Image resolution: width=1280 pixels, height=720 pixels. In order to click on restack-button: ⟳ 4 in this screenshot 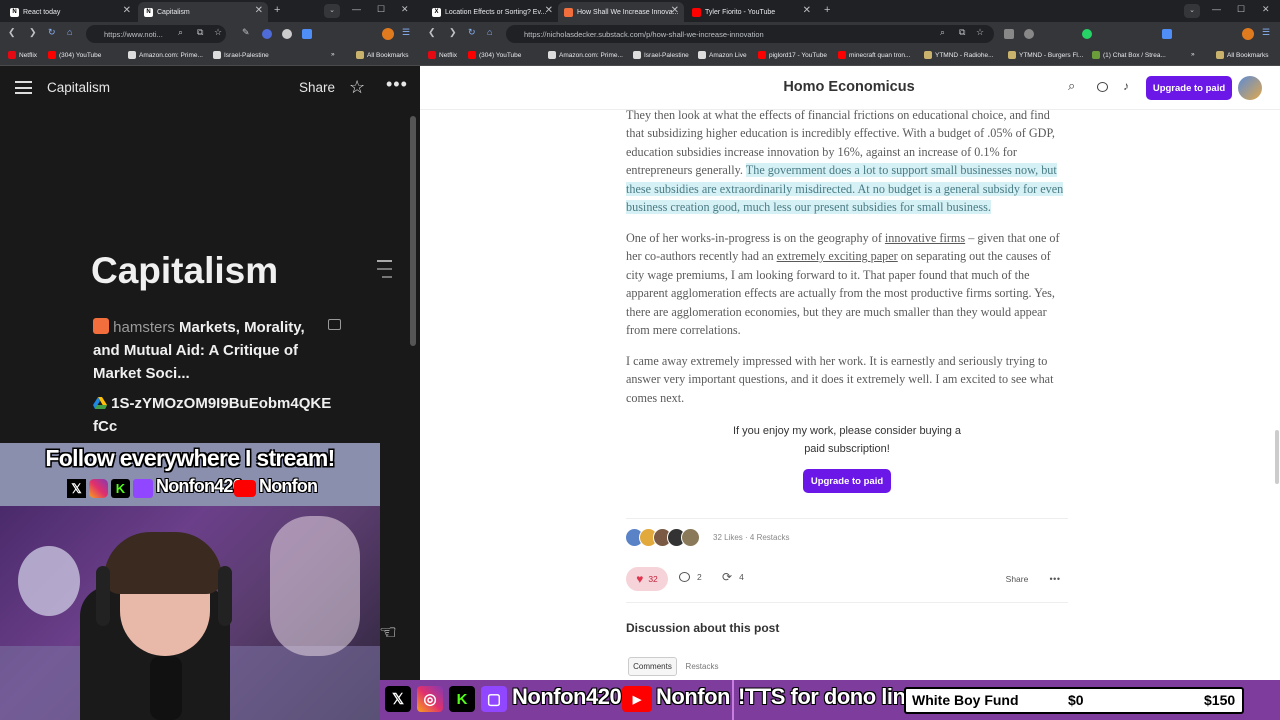, I will do `click(733, 577)`.